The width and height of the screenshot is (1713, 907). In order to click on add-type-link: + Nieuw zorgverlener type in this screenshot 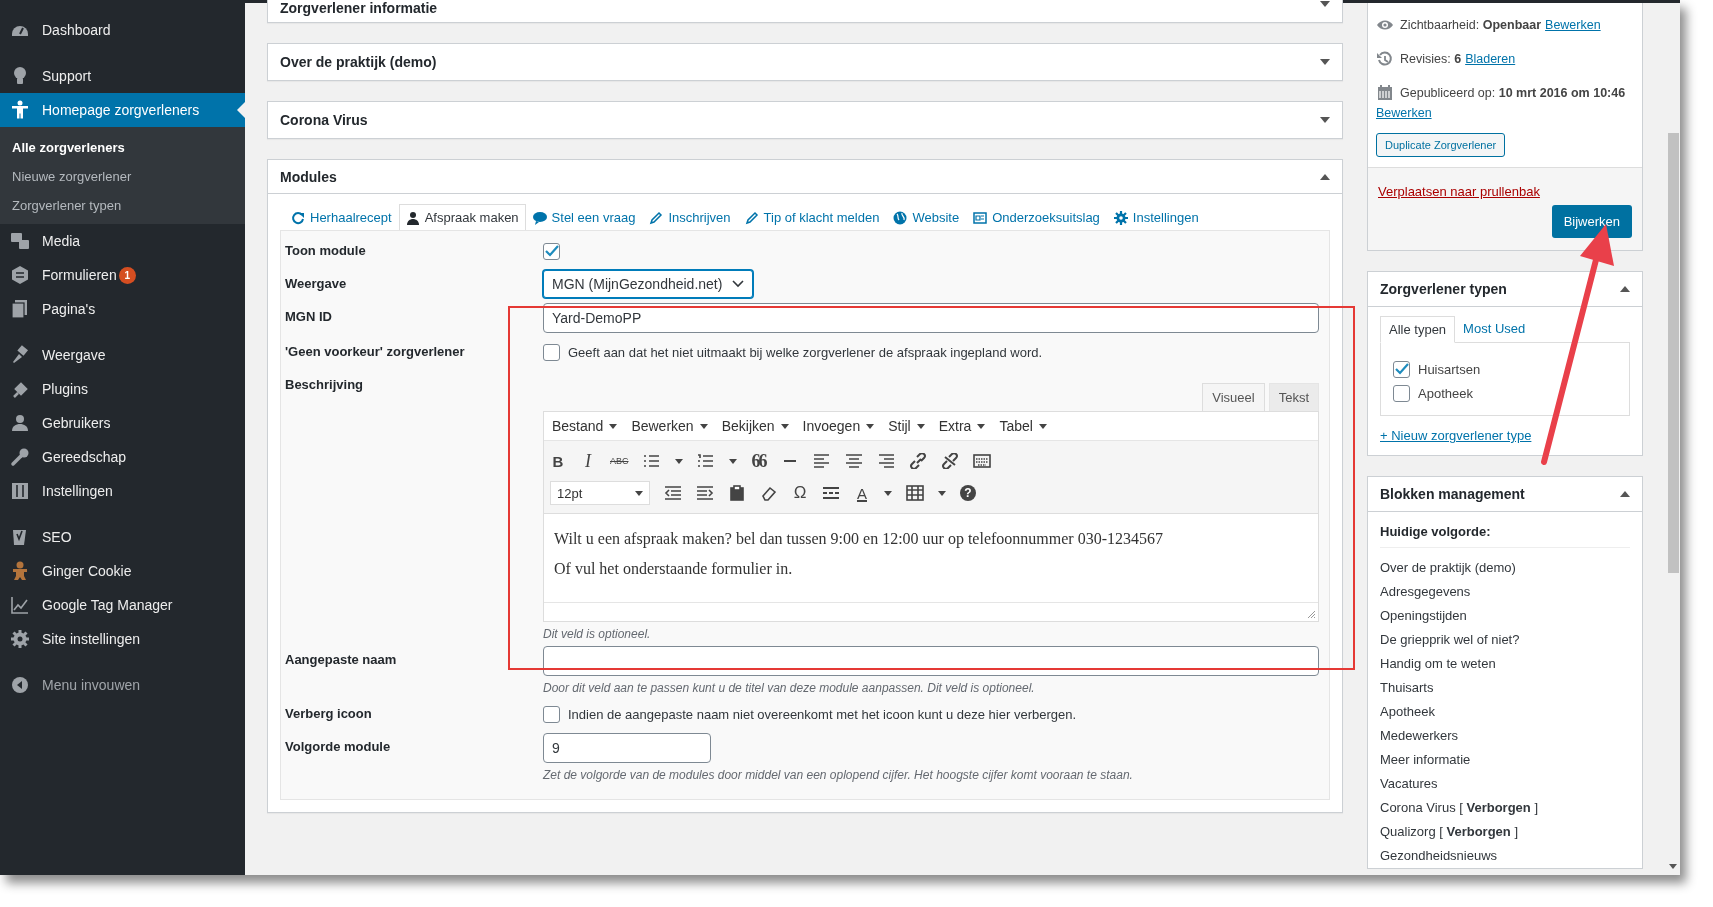, I will do `click(1456, 435)`.